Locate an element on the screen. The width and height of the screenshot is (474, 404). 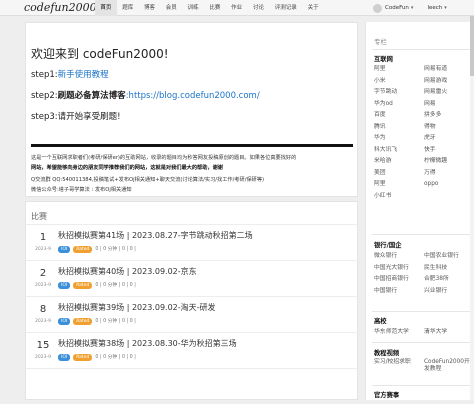
sidebar-link: 清华大学 is located at coordinates (449, 333).